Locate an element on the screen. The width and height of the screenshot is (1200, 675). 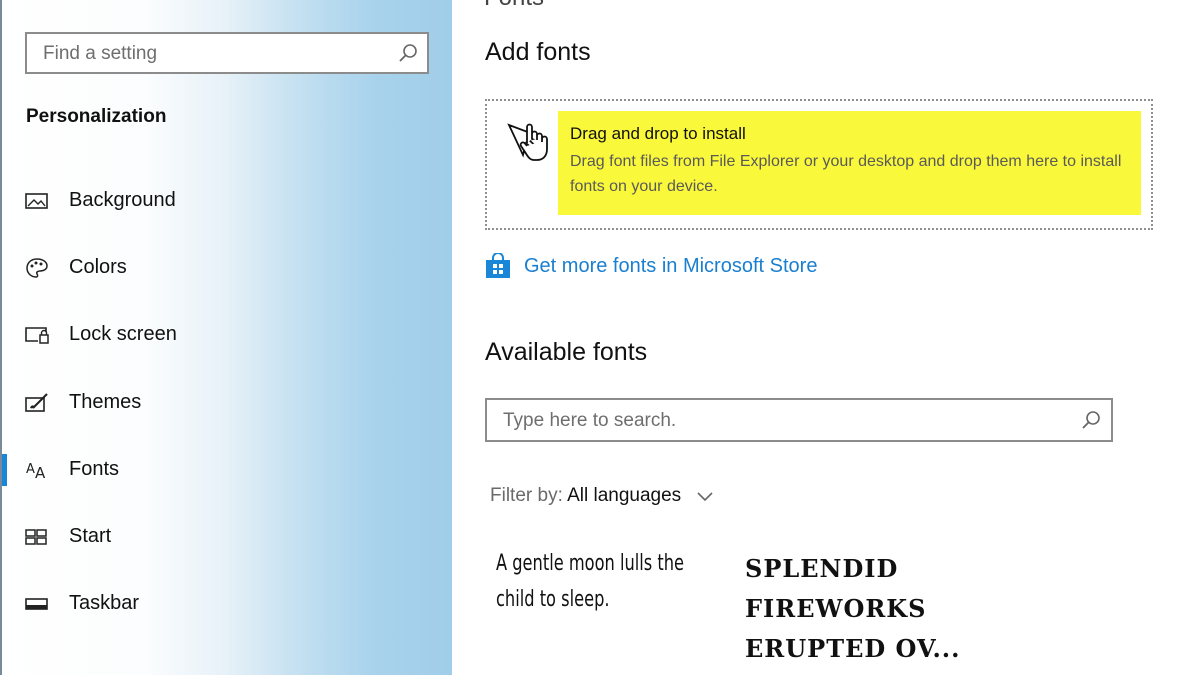
font-search-input is located at coordinates (788, 421).